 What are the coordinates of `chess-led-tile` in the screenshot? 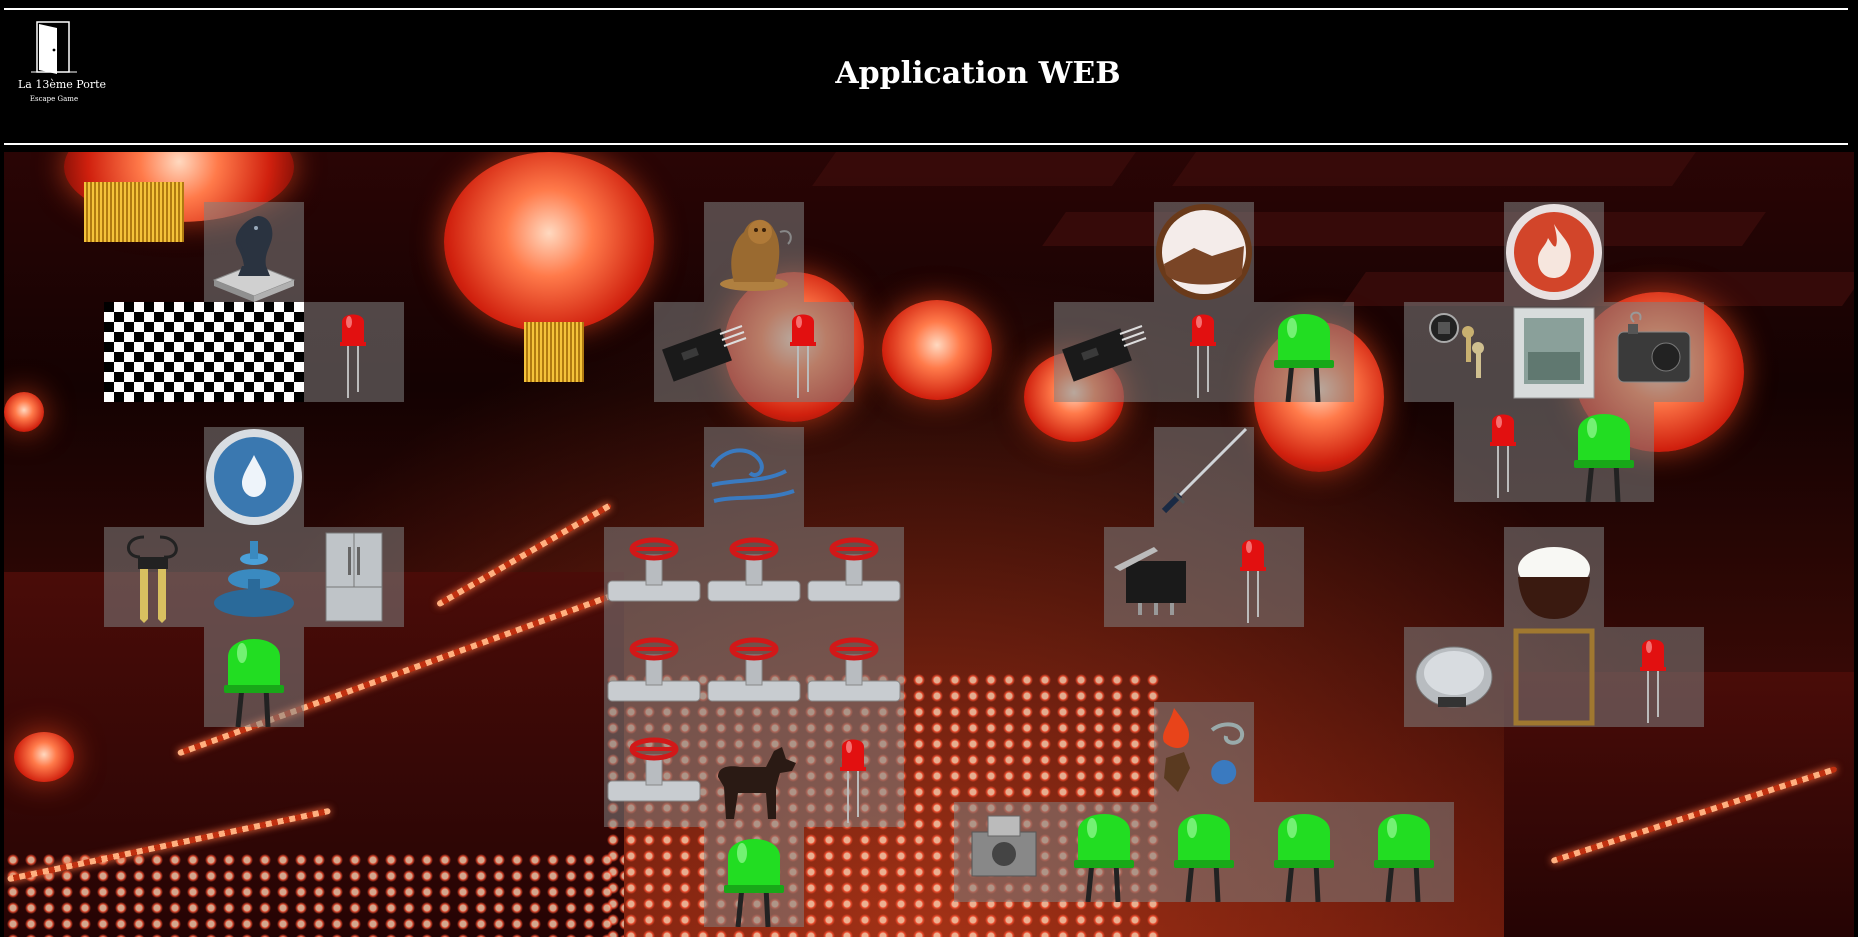 It's located at (354, 352).